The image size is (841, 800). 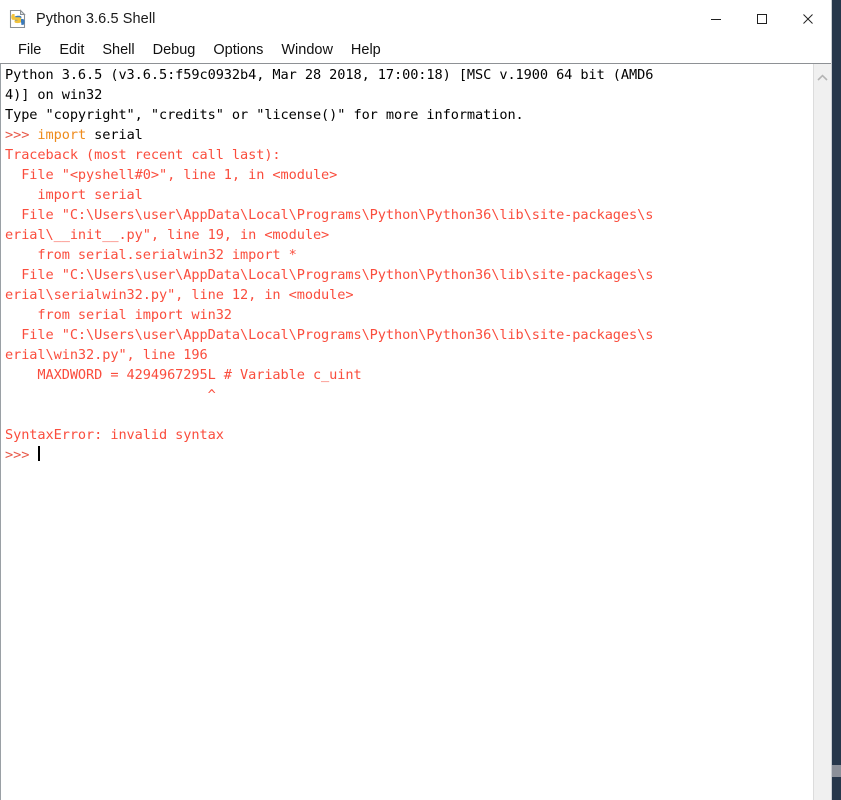 What do you see at coordinates (106, 355) in the screenshot?
I see `console-segment: erial\win32.py", line 196` at bounding box center [106, 355].